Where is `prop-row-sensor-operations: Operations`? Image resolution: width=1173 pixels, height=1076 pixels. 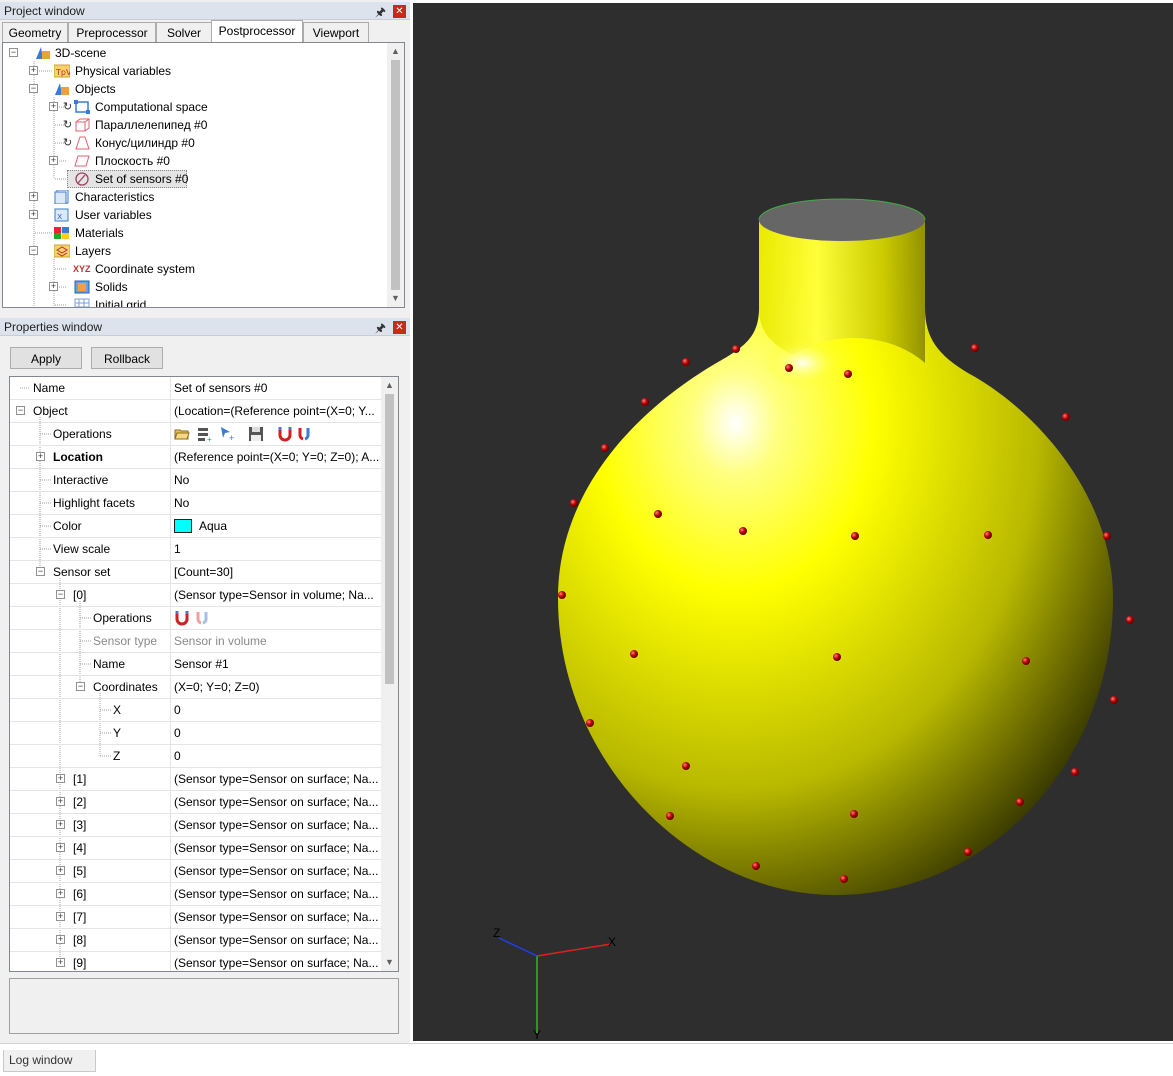 prop-row-sensor-operations: Operations is located at coordinates (196, 618).